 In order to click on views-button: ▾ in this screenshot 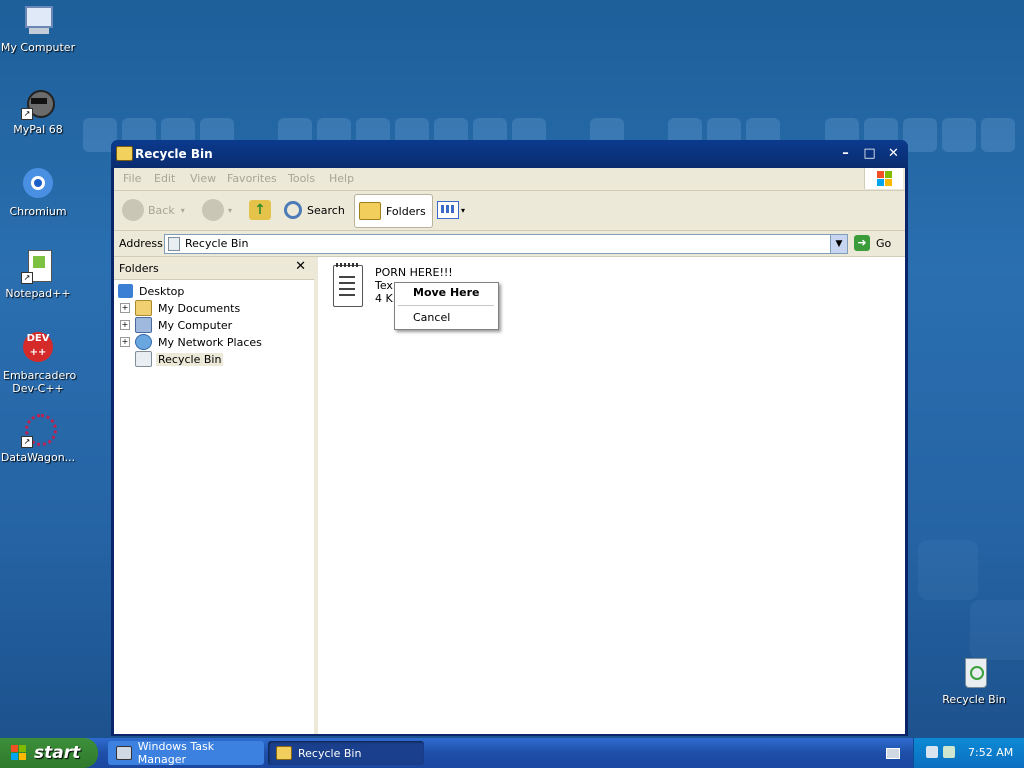, I will do `click(451, 210)`.